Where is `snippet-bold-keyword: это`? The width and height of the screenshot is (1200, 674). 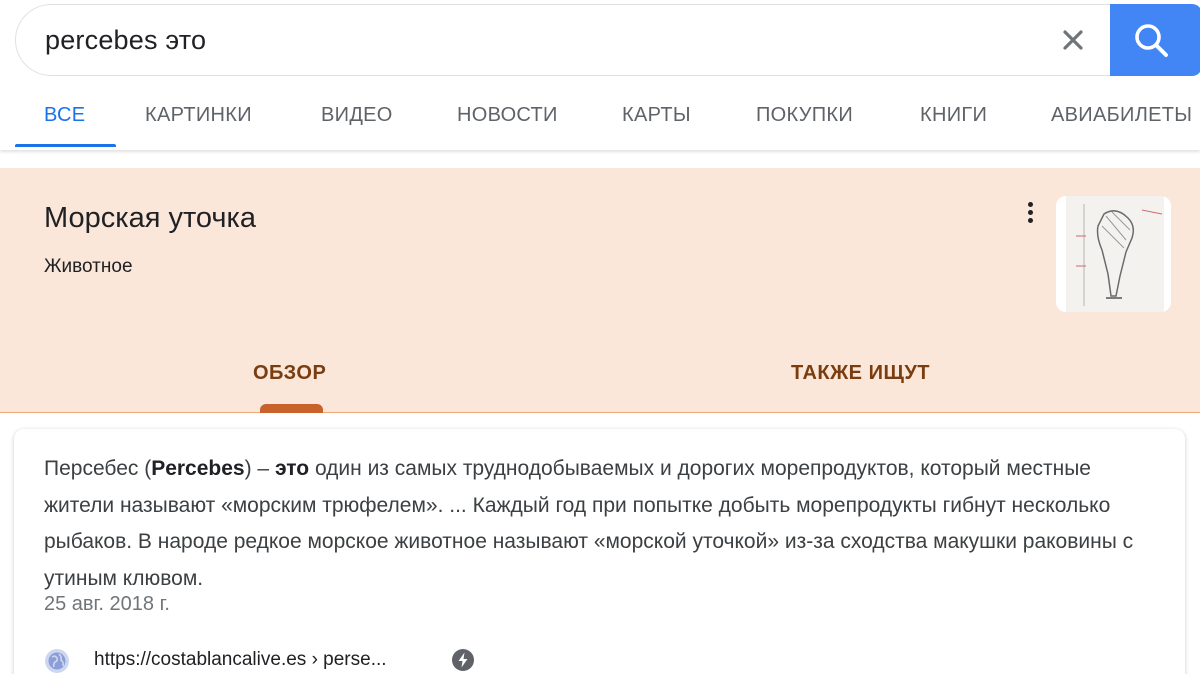
snippet-bold-keyword: это is located at coordinates (292, 468).